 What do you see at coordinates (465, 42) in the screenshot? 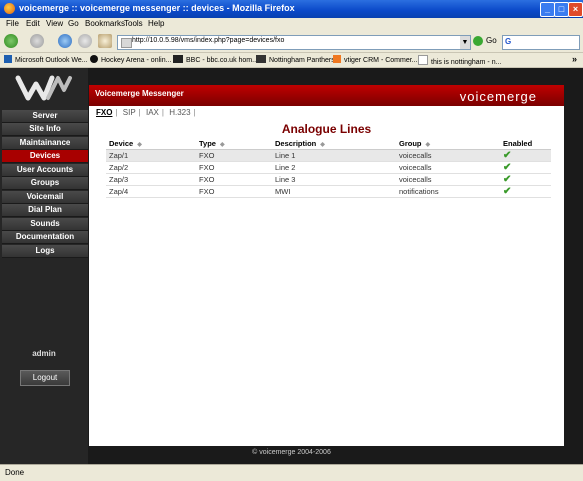
I see `chevron-down-icon: ▼` at bounding box center [465, 42].